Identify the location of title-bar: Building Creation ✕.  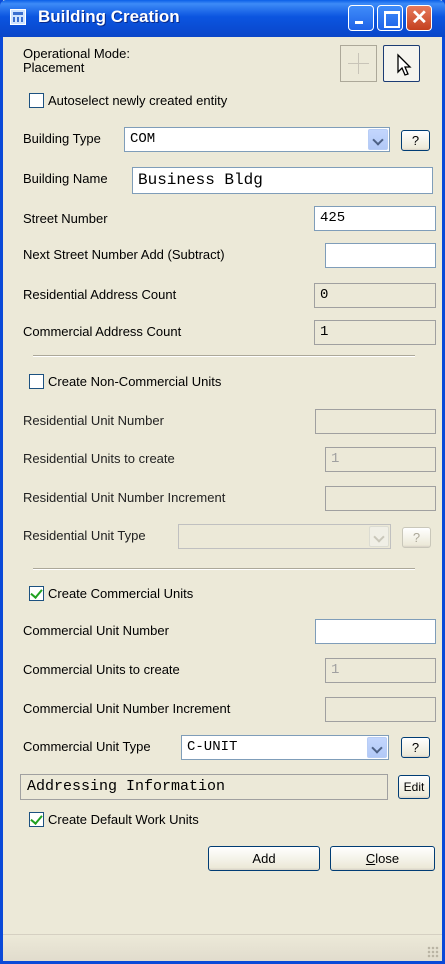
(222, 18).